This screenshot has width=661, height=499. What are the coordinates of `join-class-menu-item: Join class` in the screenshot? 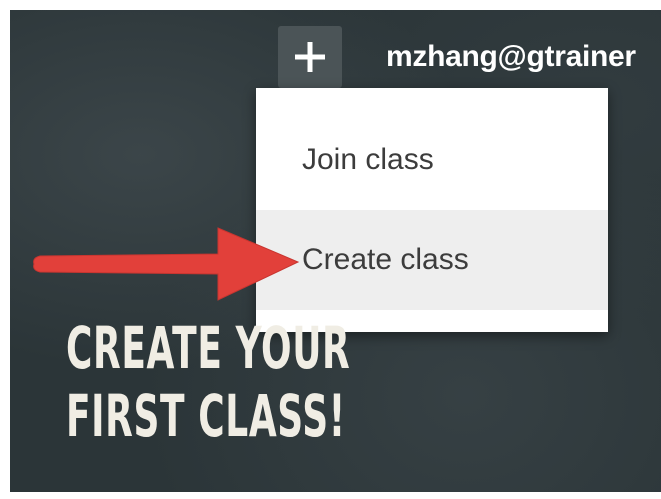 It's located at (432, 160).